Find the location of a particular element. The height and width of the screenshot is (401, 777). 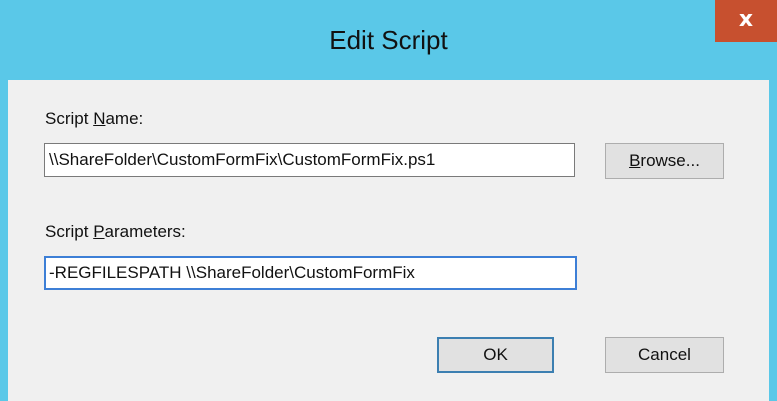

script-parameters-label-prefix: Script is located at coordinates (69, 231).